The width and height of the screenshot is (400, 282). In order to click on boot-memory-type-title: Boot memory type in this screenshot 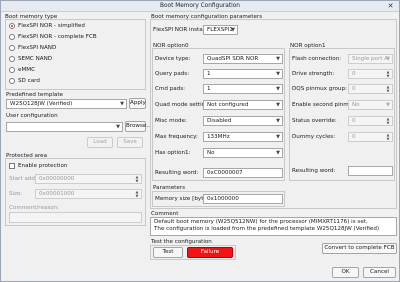, I will do `click(31, 17)`.